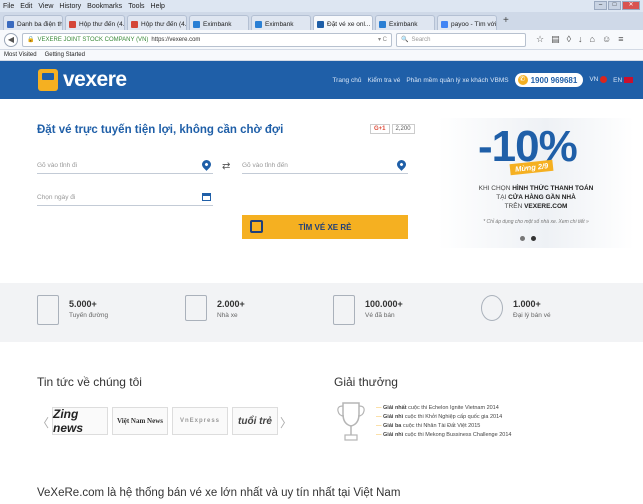 The height and width of the screenshot is (504, 643). What do you see at coordinates (600, 5) in the screenshot?
I see `minimize-button: –` at bounding box center [600, 5].